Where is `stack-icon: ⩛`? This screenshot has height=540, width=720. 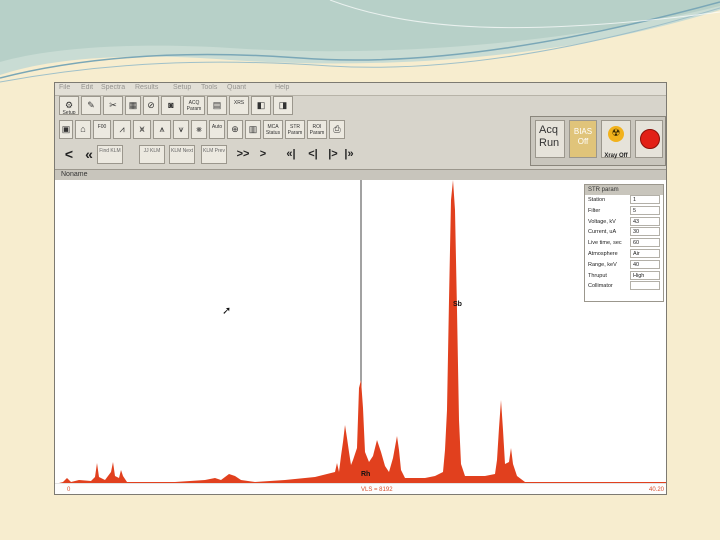 stack-icon: ⩛ is located at coordinates (181, 129).